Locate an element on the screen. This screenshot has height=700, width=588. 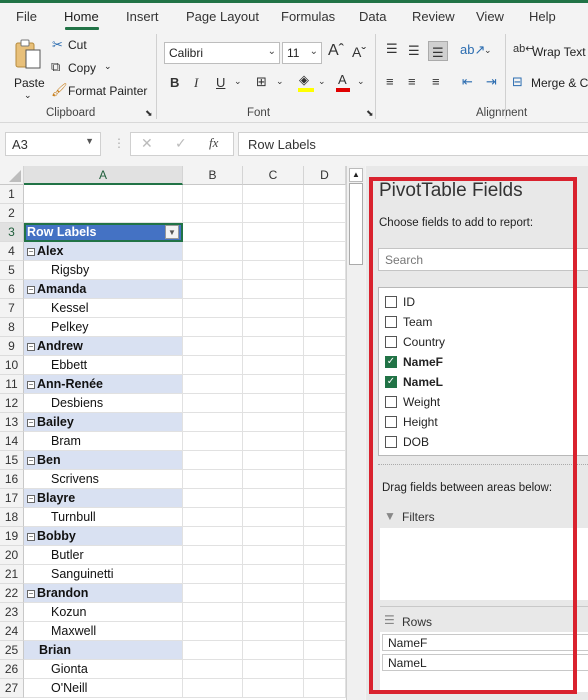
column-header-a: A is located at coordinates (103, 175).